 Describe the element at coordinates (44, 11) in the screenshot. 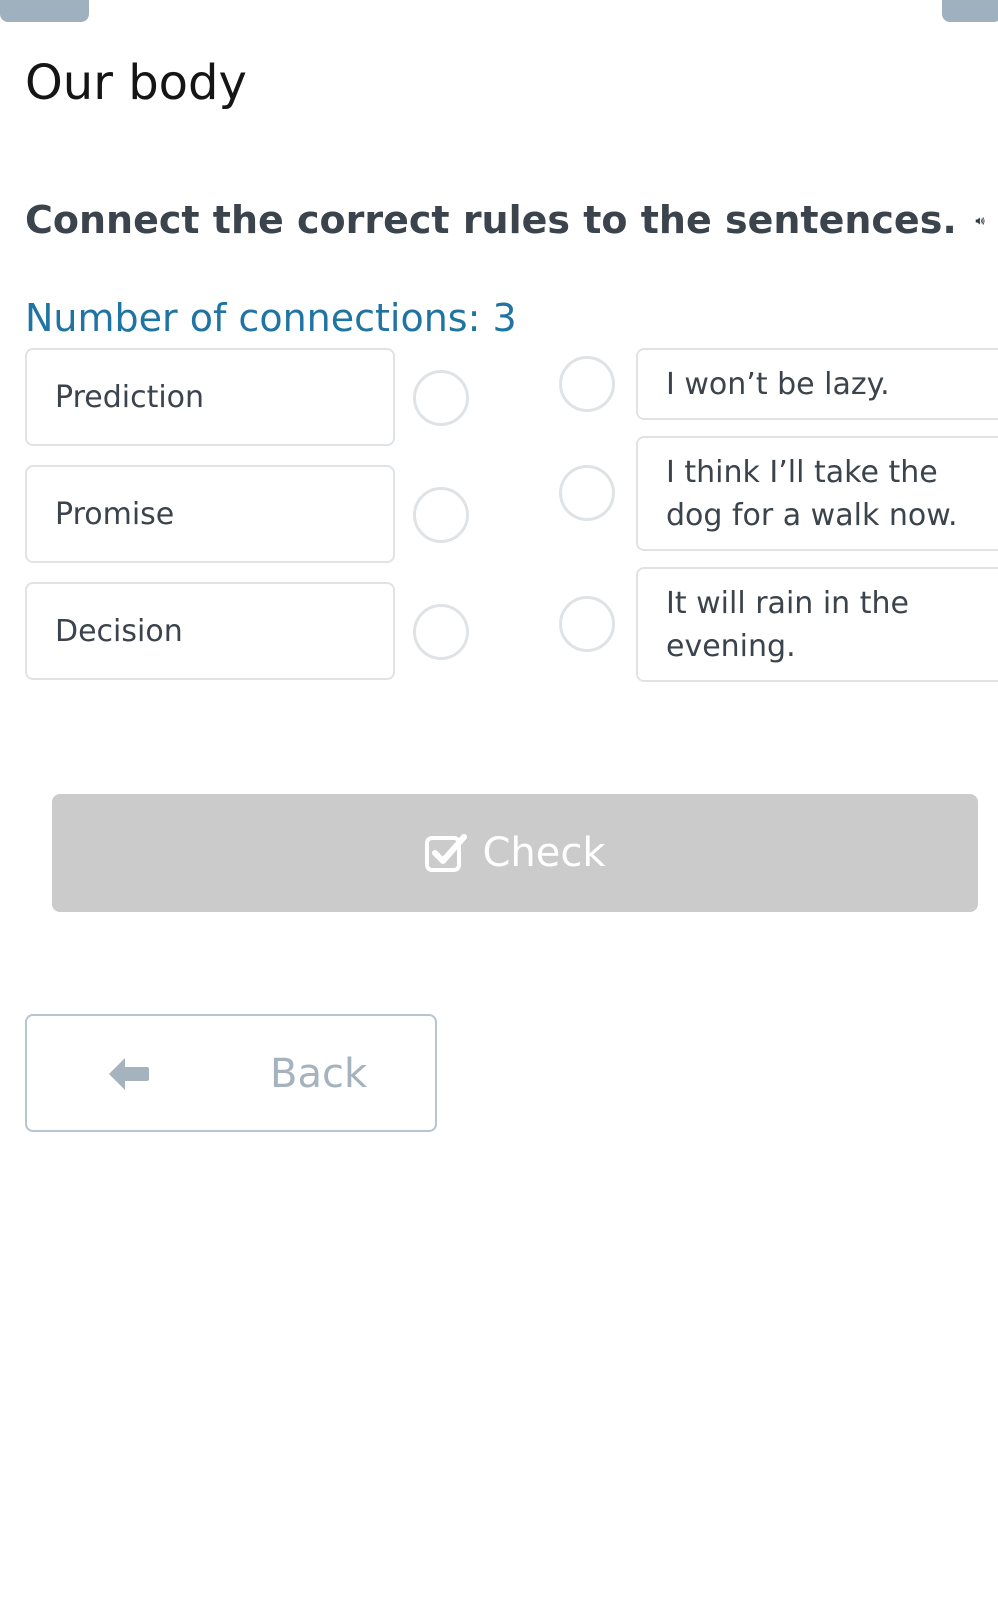

I see `top-tab-left` at that location.